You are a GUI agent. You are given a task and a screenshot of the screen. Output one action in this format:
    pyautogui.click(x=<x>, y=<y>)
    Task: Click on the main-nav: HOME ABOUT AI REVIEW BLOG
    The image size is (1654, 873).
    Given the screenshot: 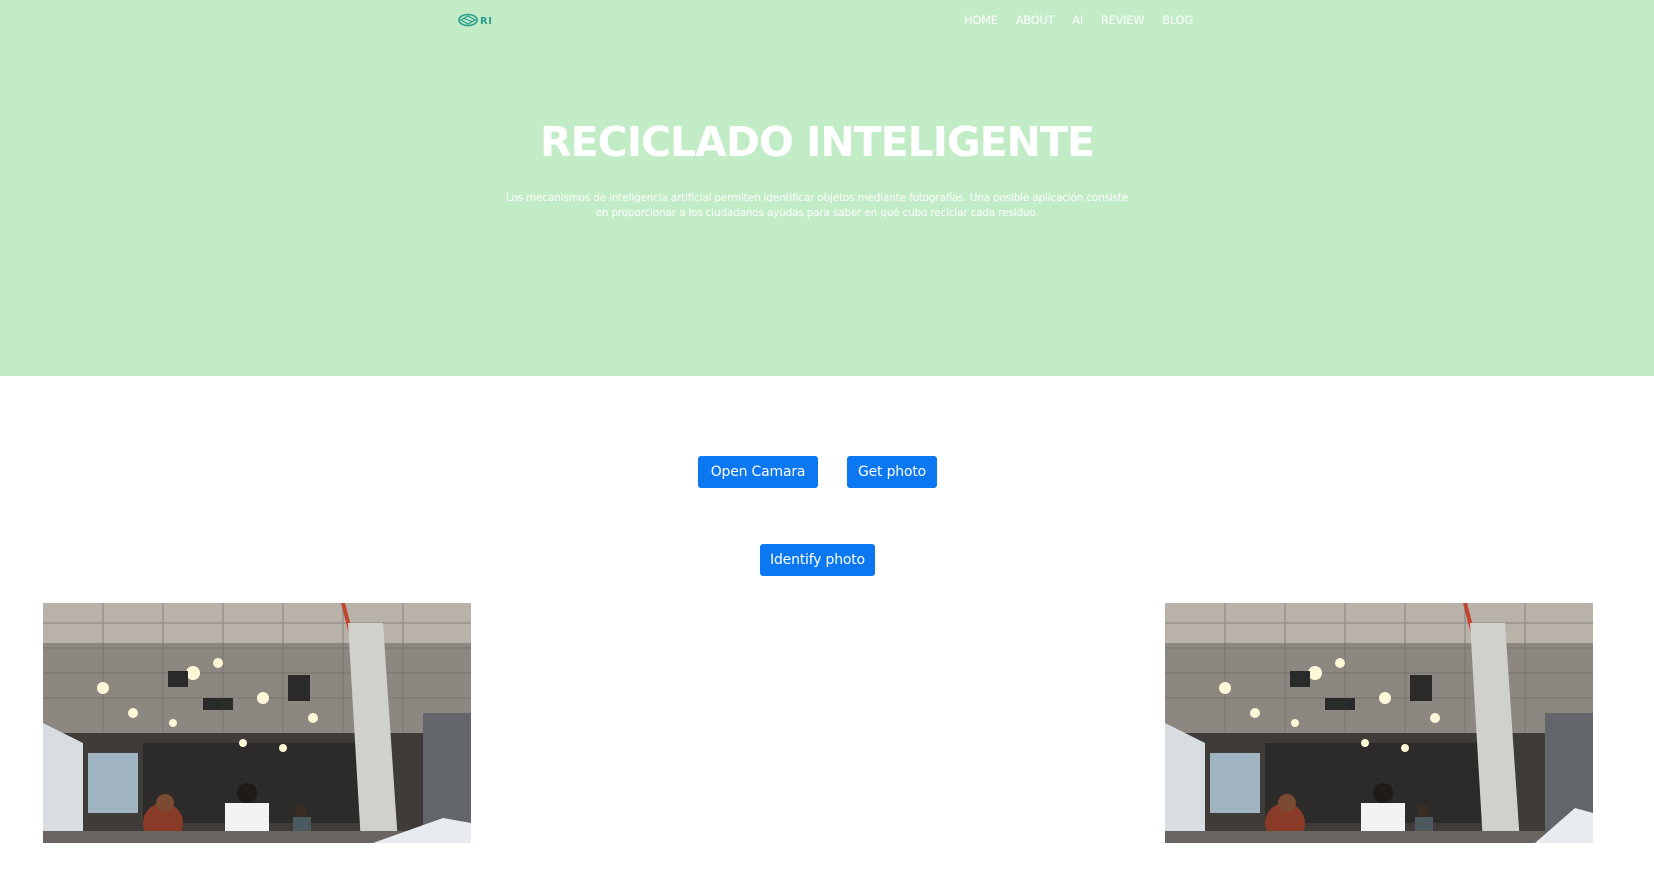 What is the action you would take?
    pyautogui.click(x=1087, y=20)
    